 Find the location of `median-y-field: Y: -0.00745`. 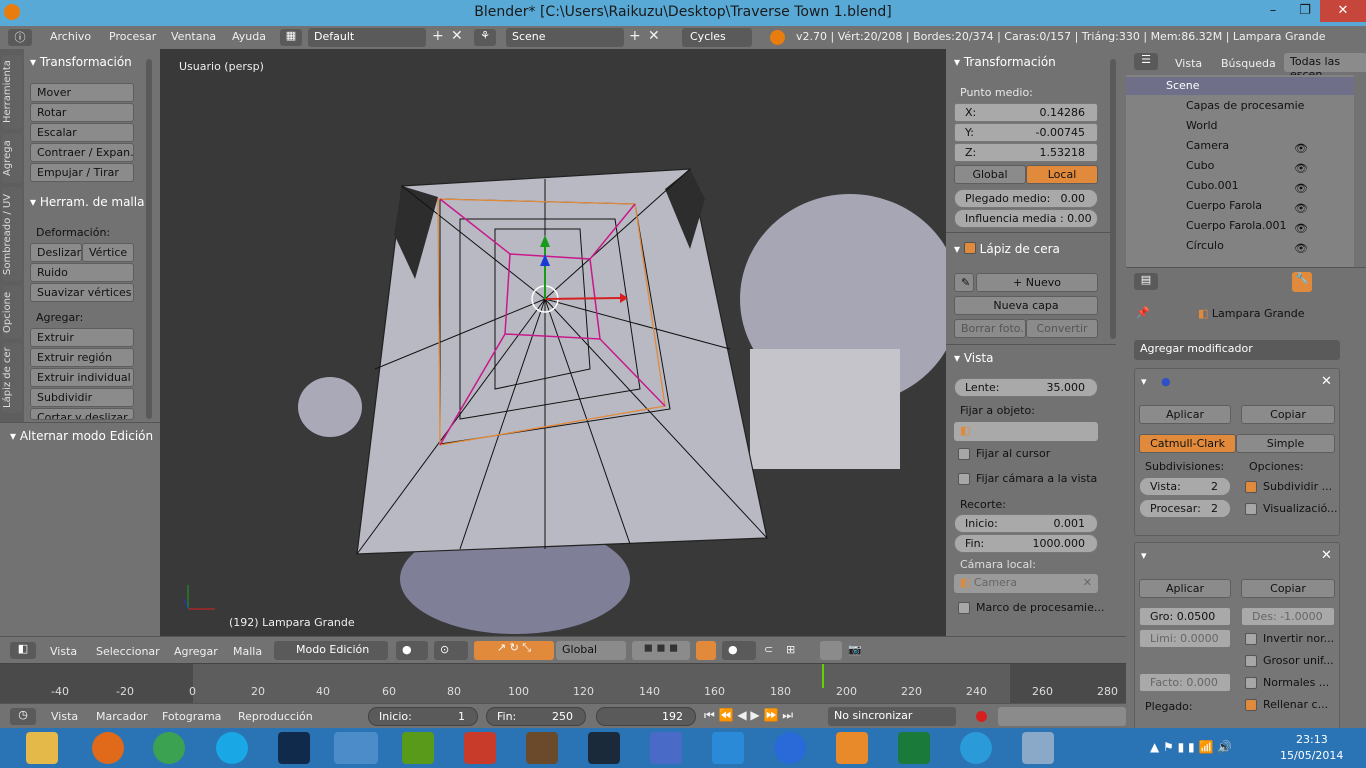

median-y-field: Y: -0.00745 is located at coordinates (1026, 132).